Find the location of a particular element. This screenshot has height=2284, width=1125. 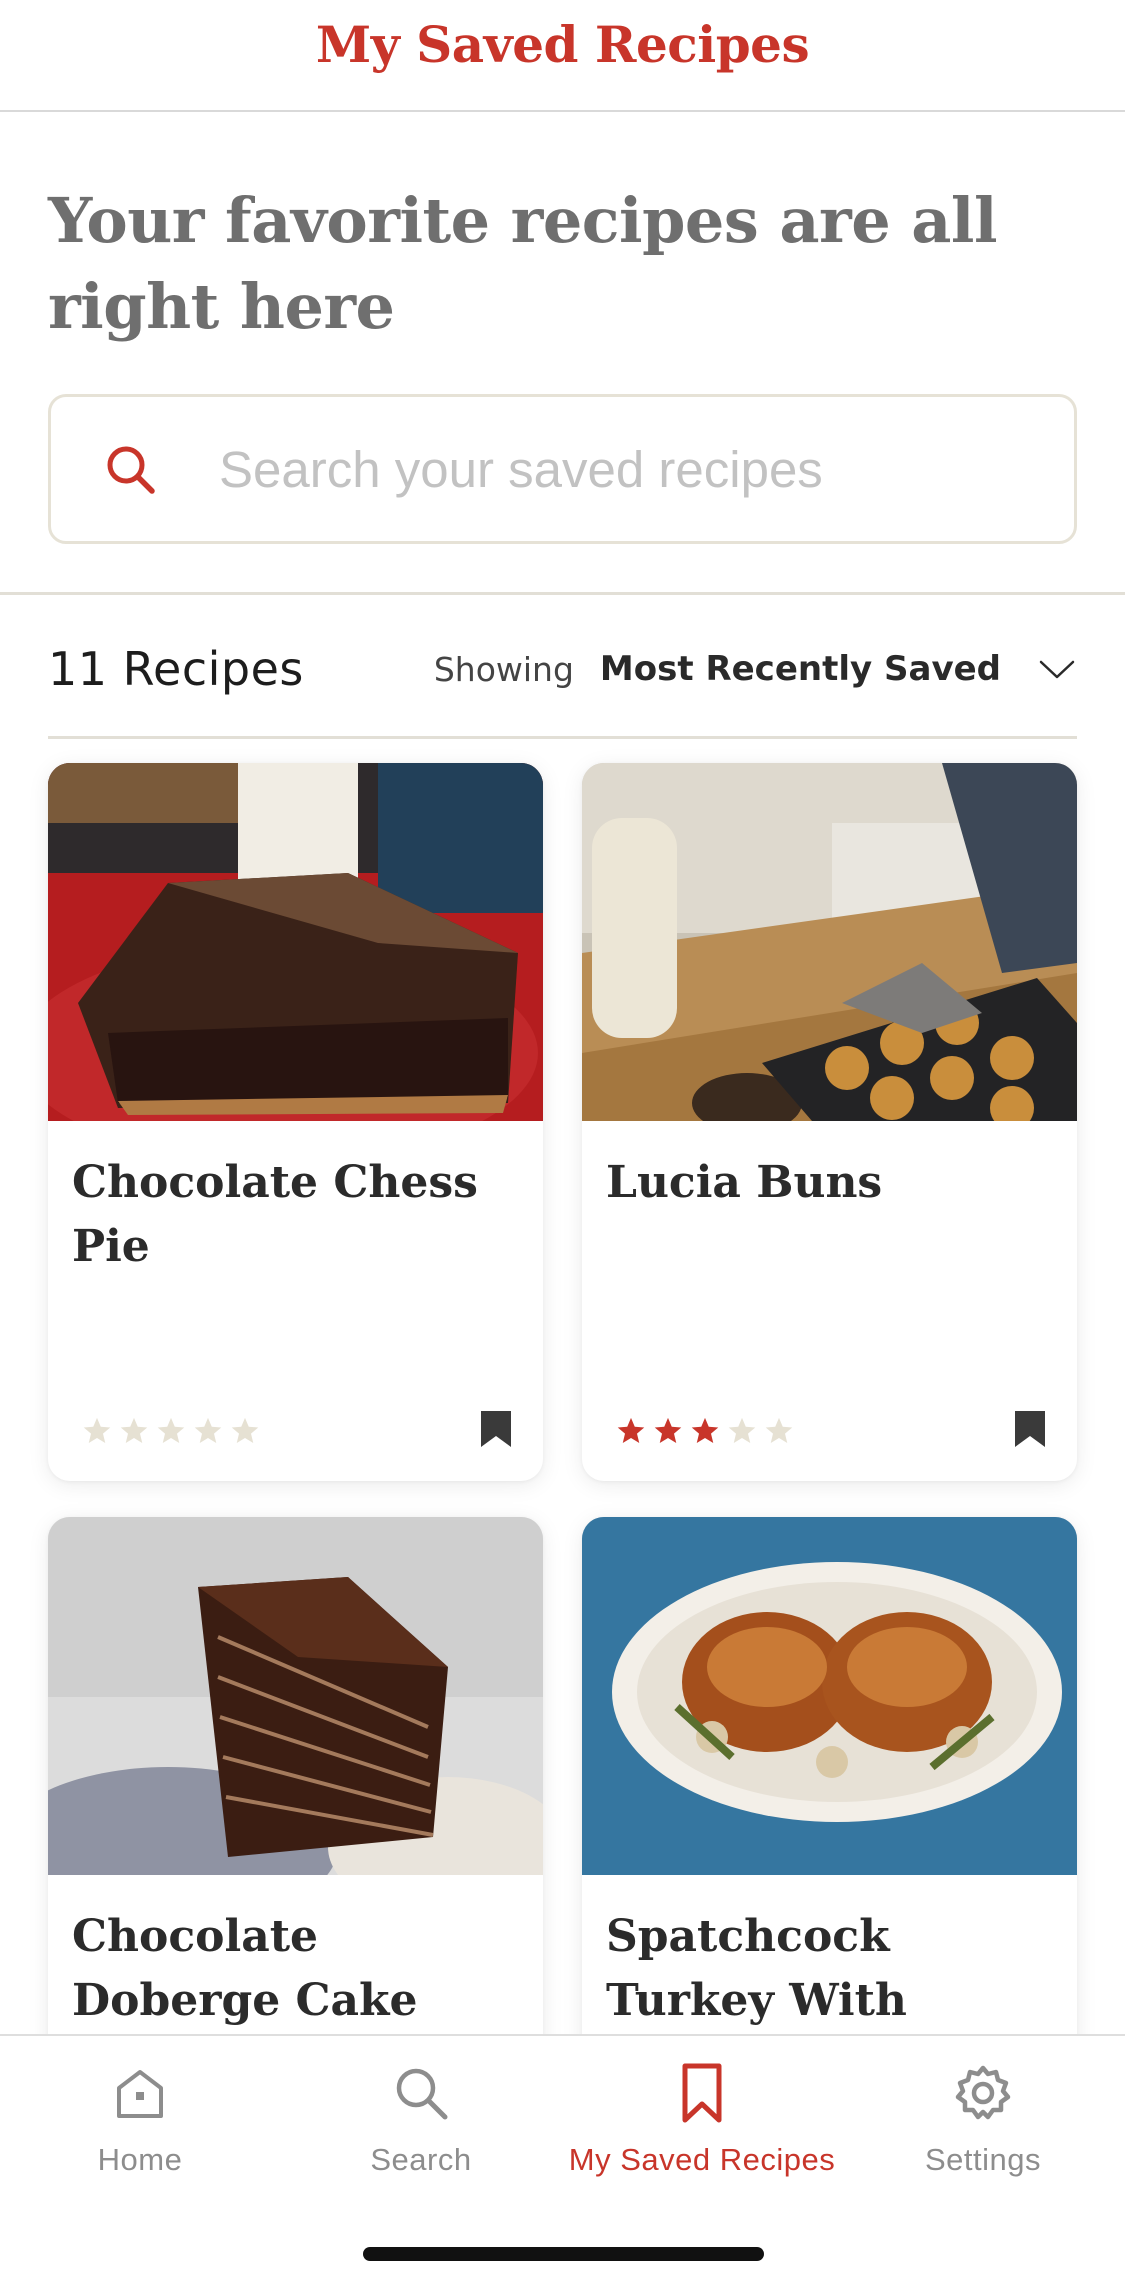

tab-my-saved-recipes: My Saved Recipes is located at coordinates (702, 2120).